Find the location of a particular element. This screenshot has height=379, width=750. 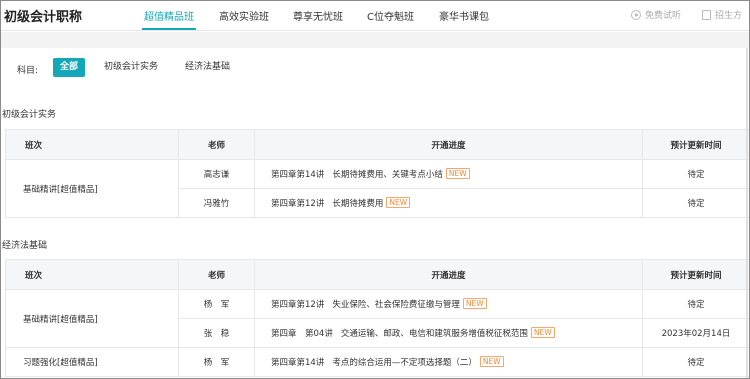

progress-cell: 第四章第14讲 长期待摊费用、关键考点小结 NEW is located at coordinates (448, 174).